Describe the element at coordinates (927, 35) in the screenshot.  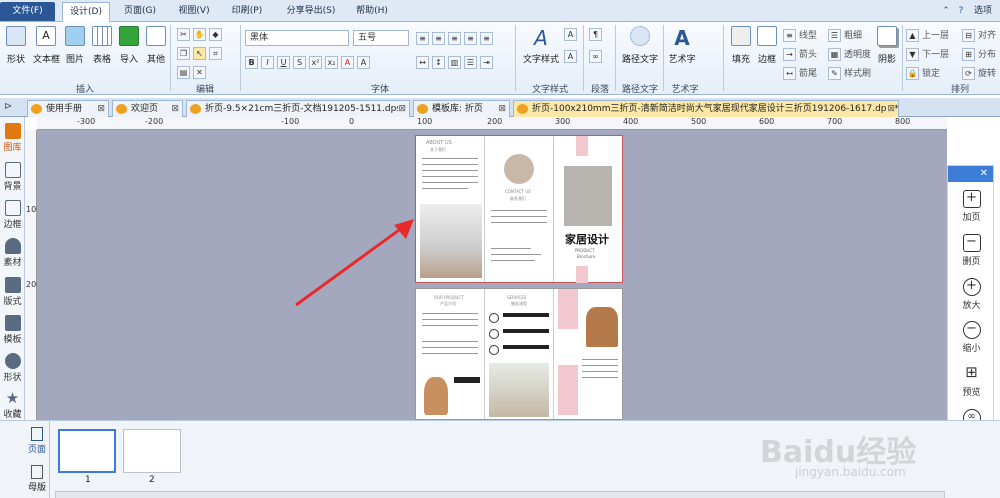
I see `bring-forward-button: ▲ 上一层` at that location.